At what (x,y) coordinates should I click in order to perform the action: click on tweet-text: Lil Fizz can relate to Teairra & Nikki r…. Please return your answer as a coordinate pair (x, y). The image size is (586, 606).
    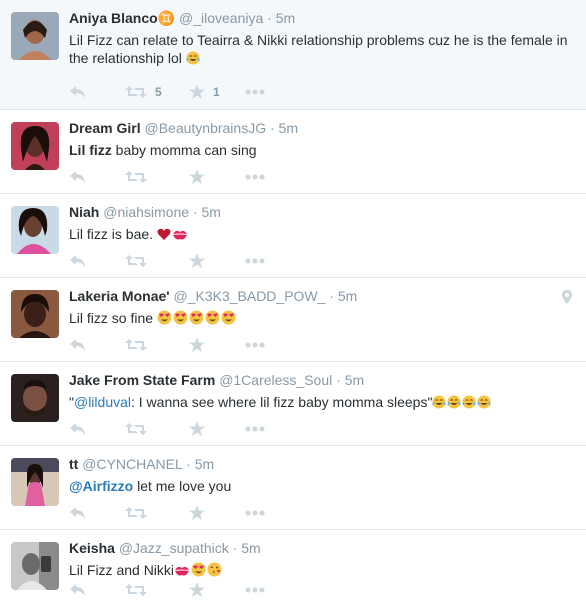
    Looking at the image, I should click on (321, 50).